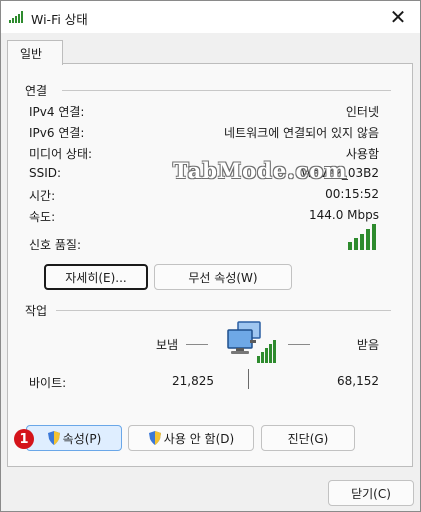 This screenshot has height=512, width=421. Describe the element at coordinates (31, 54) in the screenshot. I see `tab-general-label: 일반` at that location.